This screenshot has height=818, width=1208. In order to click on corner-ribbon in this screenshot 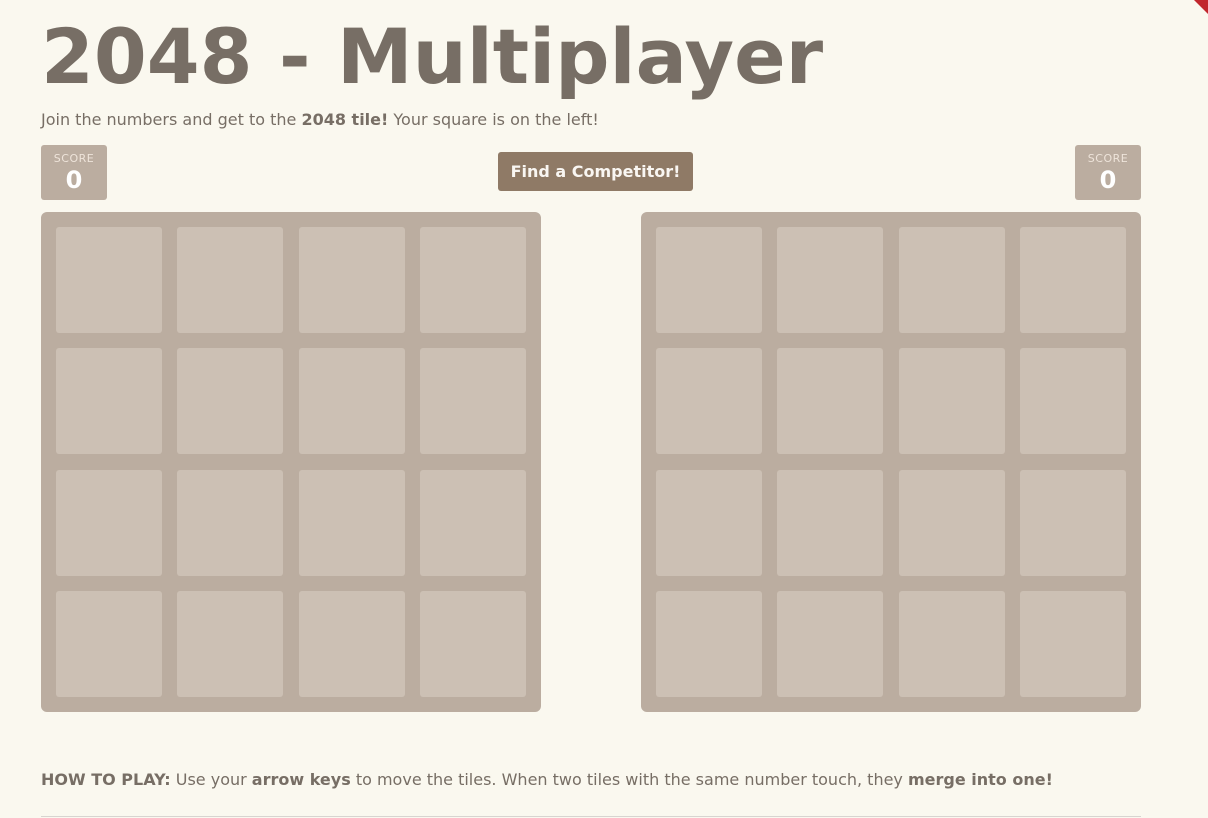, I will do `click(1201, 7)`.